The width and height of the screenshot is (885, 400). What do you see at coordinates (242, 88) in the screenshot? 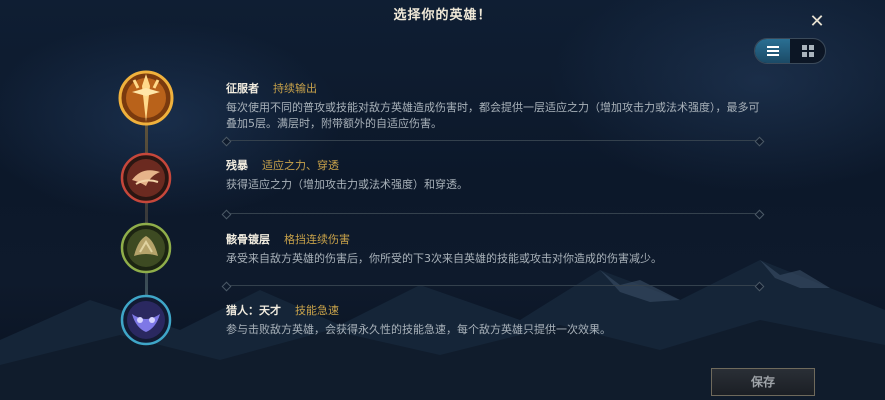
I see `rune-name: 征服者` at bounding box center [242, 88].